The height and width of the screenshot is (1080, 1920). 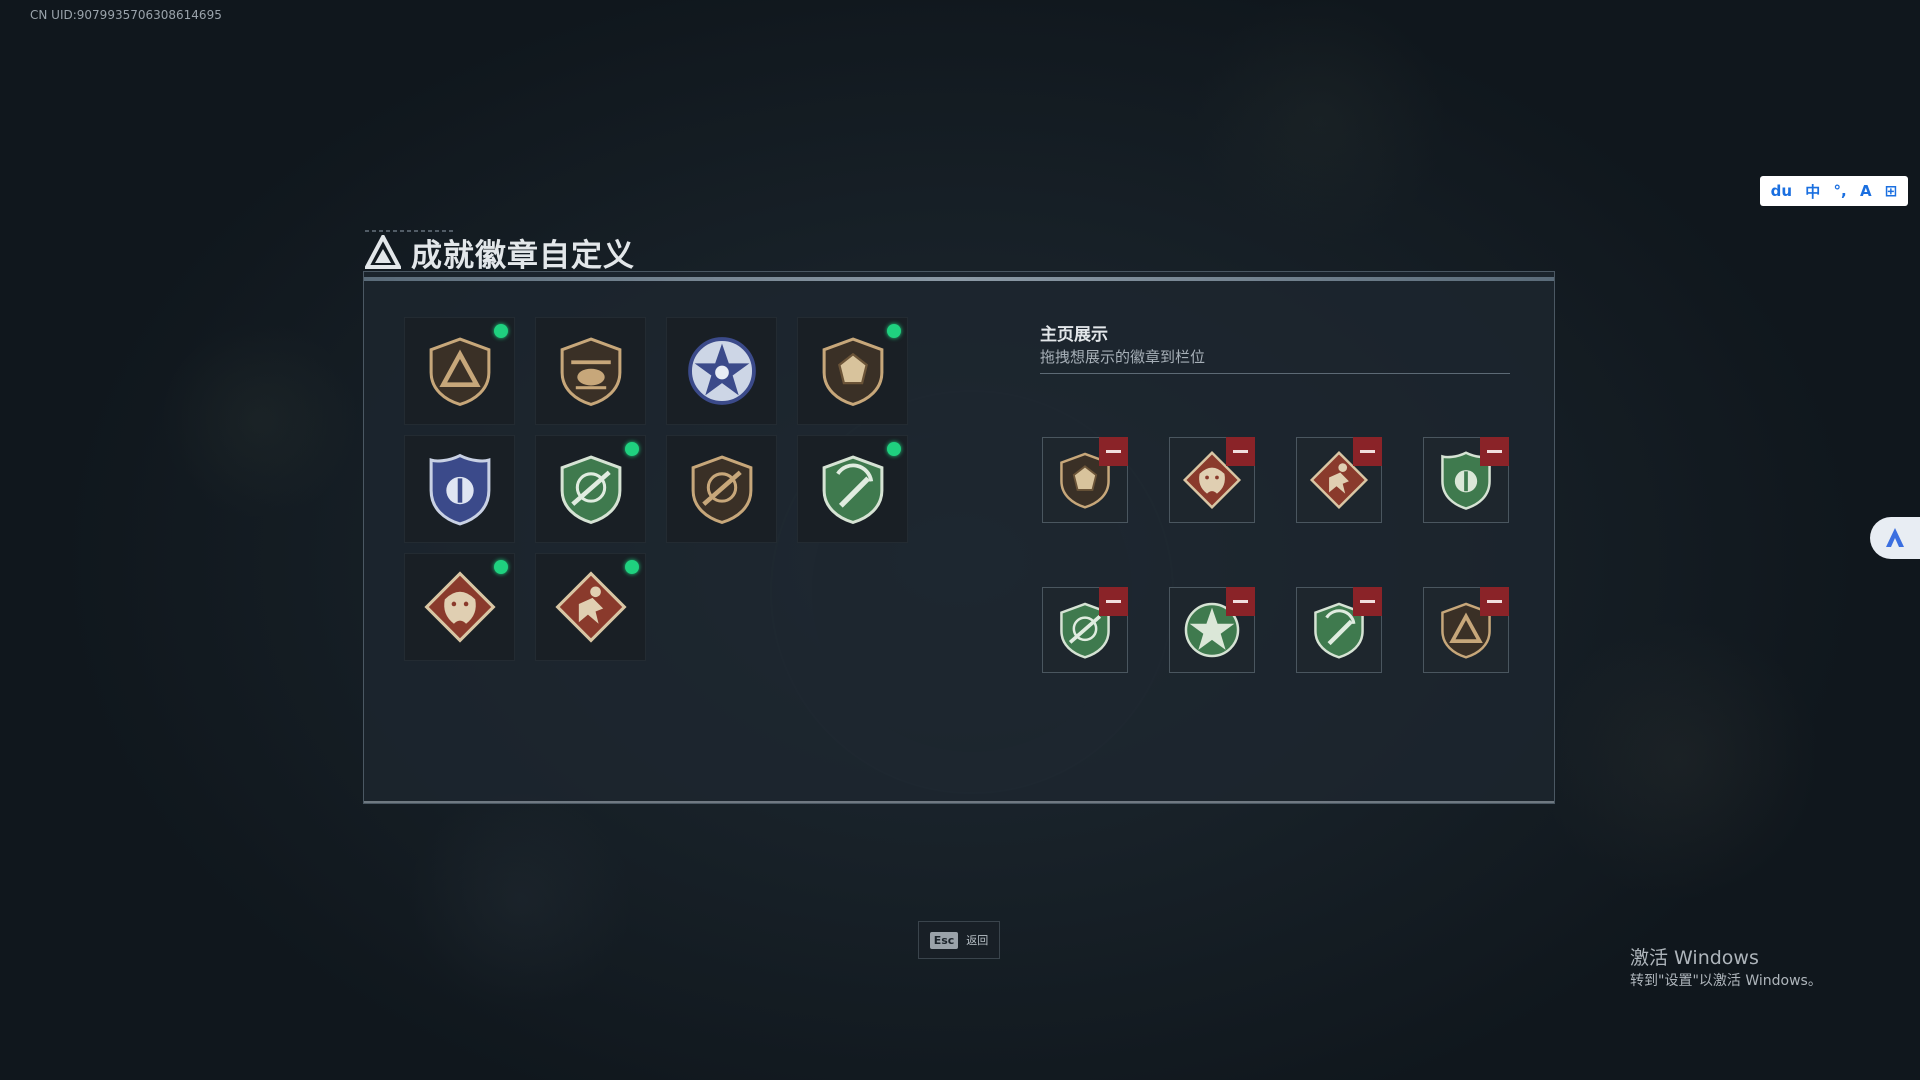 I want to click on tan-rifle-badge-icon, so click(x=722, y=489).